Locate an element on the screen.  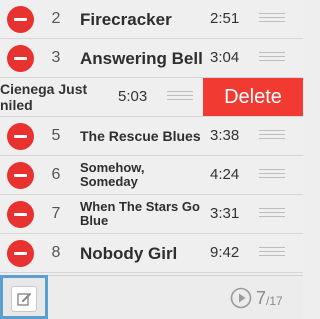
track-number: 2 is located at coordinates (56, 18).